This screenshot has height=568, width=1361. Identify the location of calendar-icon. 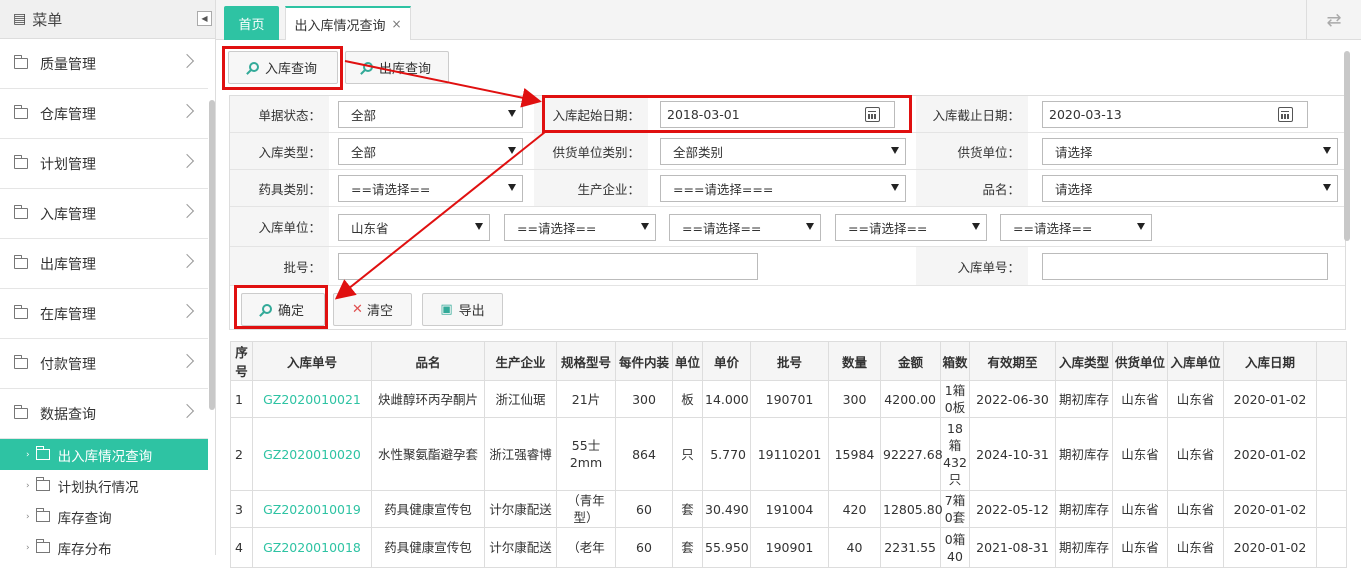
(1285, 114).